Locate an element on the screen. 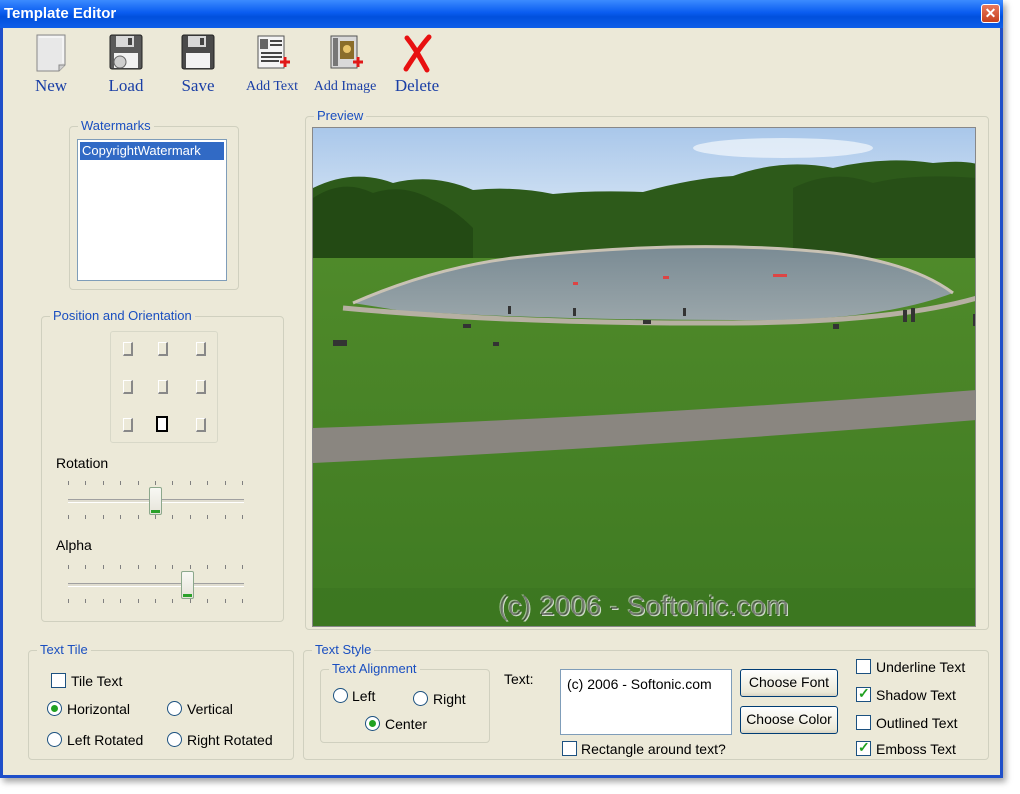 The width and height of the screenshot is (1020, 794). emboss-checkbox is located at coordinates (863, 747).